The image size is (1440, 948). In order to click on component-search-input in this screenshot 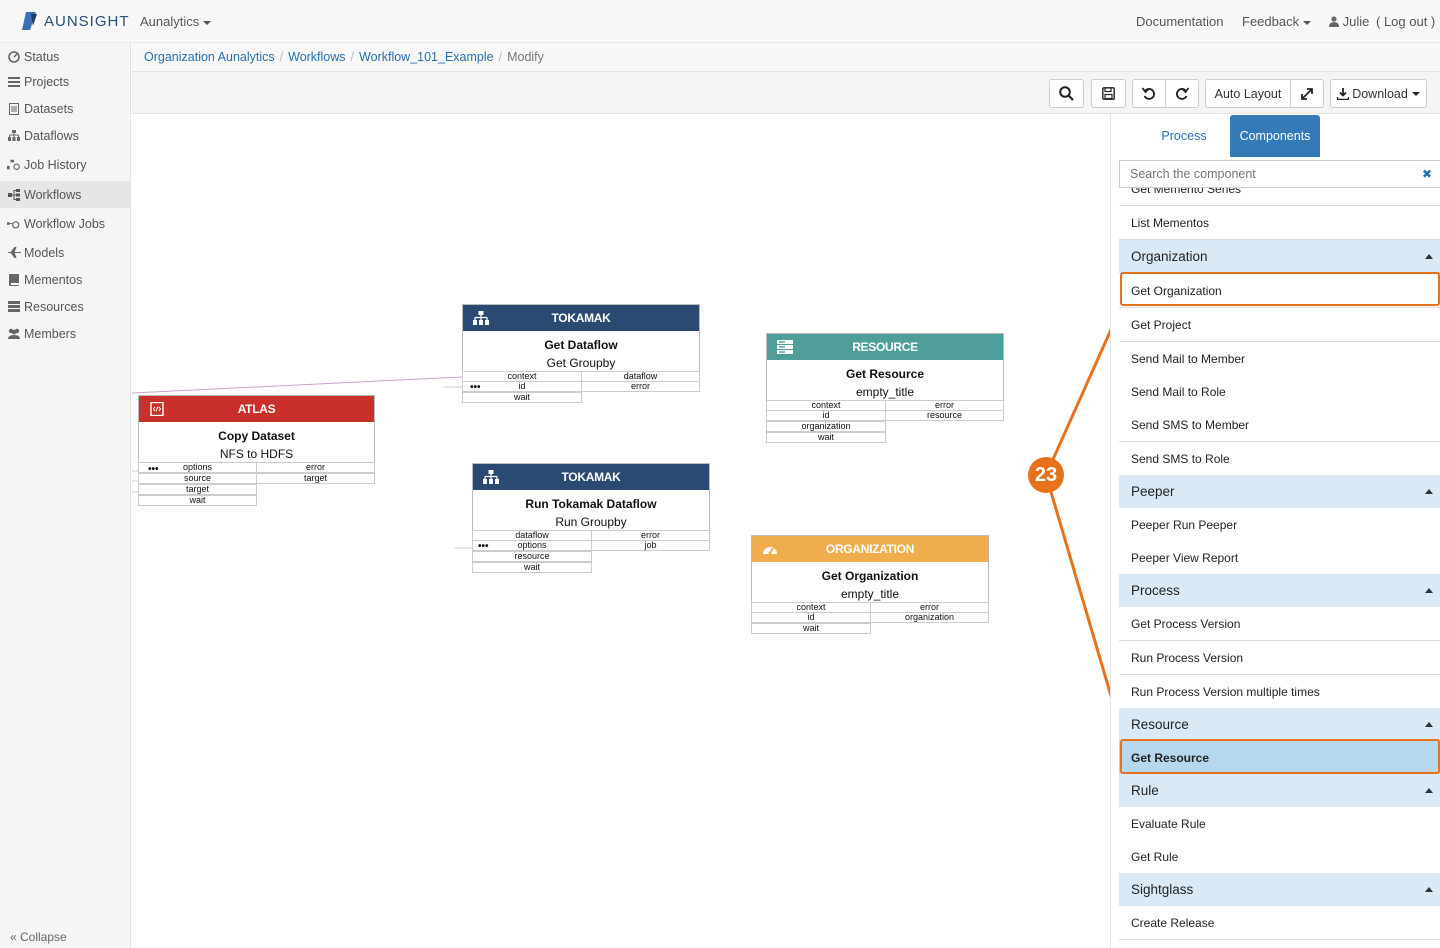, I will do `click(1280, 174)`.